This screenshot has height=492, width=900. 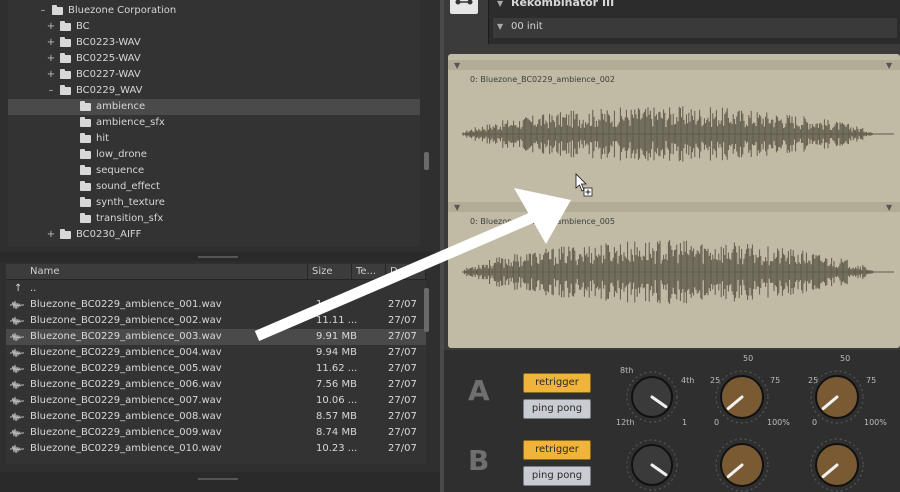 What do you see at coordinates (214, 171) in the screenshot?
I see `tree-item: sequence` at bounding box center [214, 171].